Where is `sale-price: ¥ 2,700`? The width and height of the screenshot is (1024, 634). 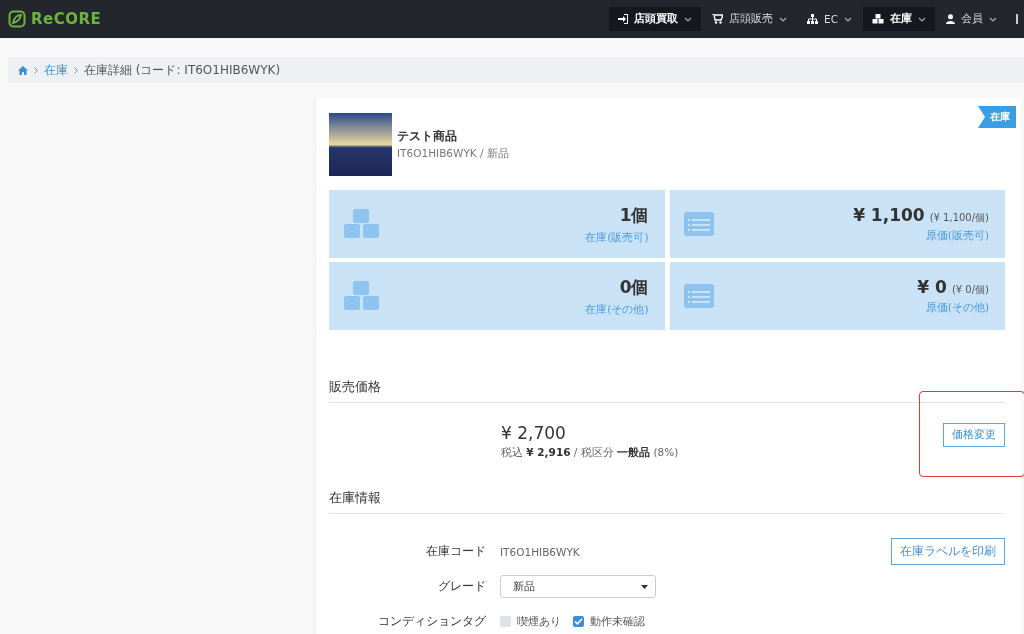 sale-price: ¥ 2,700 is located at coordinates (534, 433).